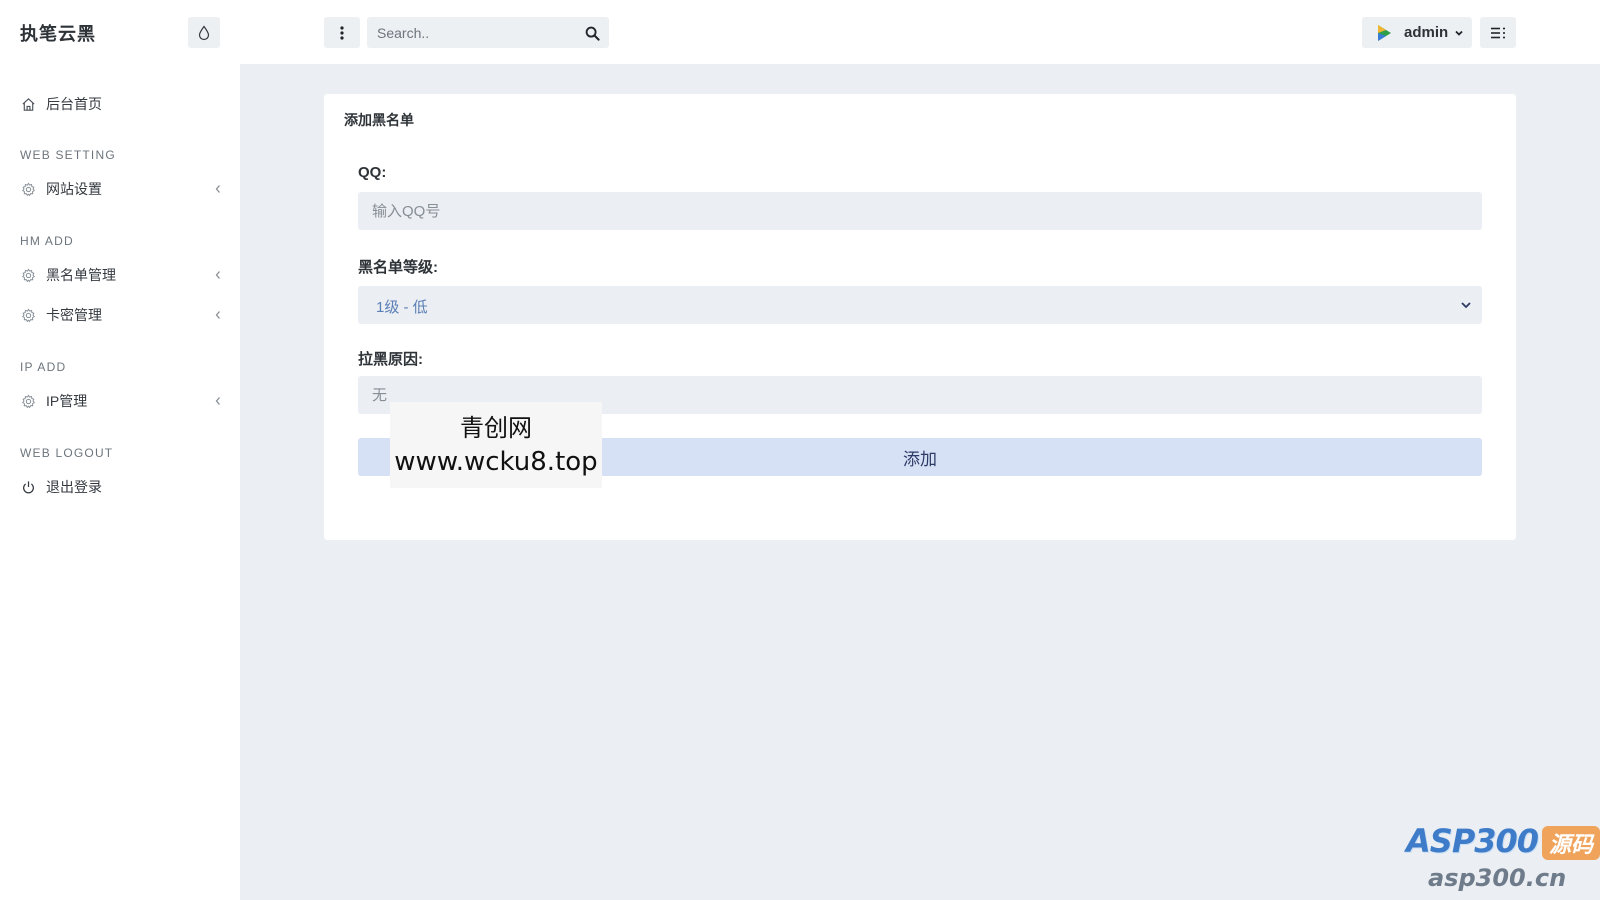 Image resolution: width=1600 pixels, height=900 pixels. I want to click on menu-toggle-button, so click(1498, 32).